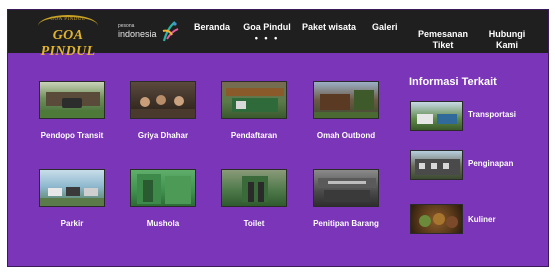  What do you see at coordinates (137, 34) in the screenshot?
I see `pesona-big-text: indonesia` at bounding box center [137, 34].